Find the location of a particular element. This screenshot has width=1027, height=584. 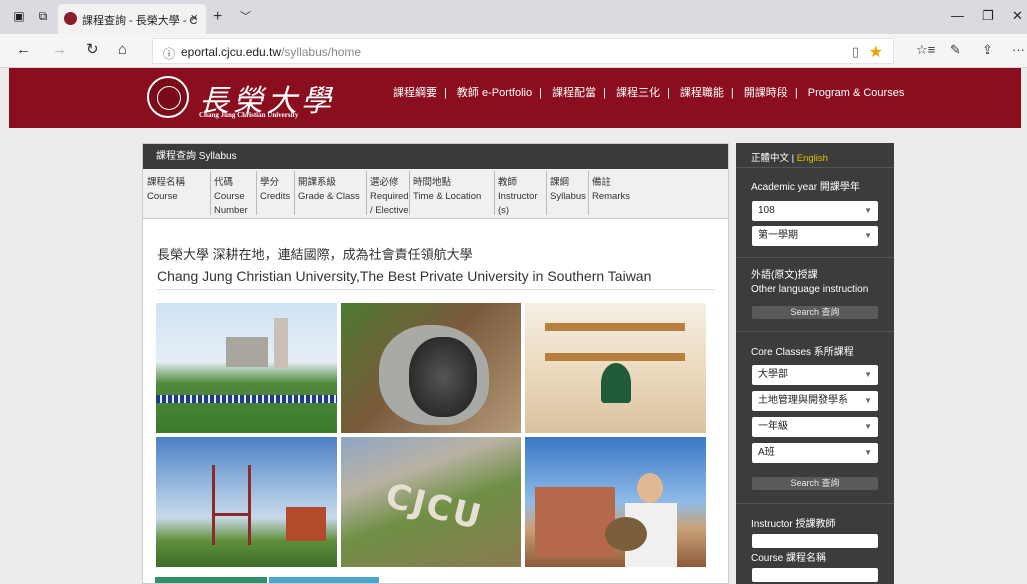

grade-select-value: 一年級 is located at coordinates (773, 426).